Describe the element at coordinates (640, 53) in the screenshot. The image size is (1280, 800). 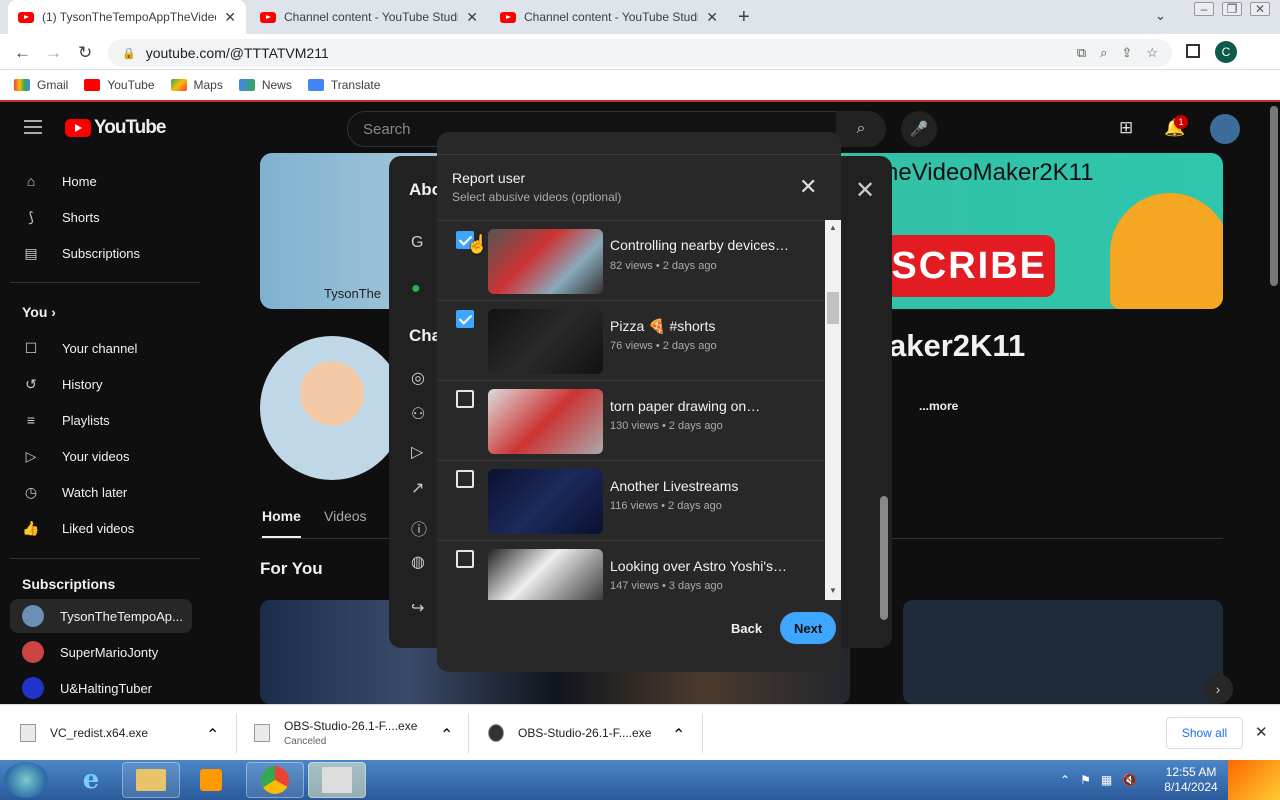
I see `url-bar: 🔒 youtube.com/@TTTATVM211 ⧉ ⌕ ⇪ ☆` at that location.